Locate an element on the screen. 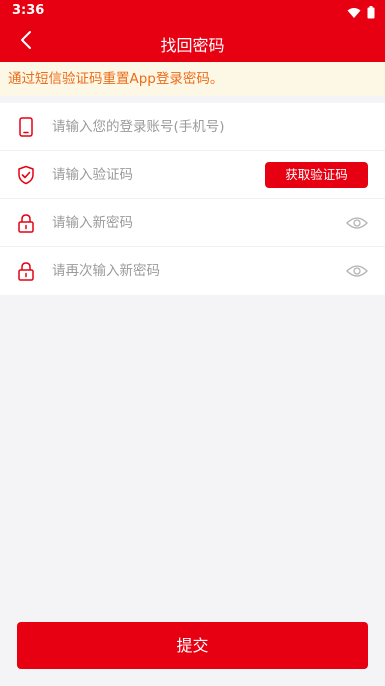  phone-icon is located at coordinates (26, 127).